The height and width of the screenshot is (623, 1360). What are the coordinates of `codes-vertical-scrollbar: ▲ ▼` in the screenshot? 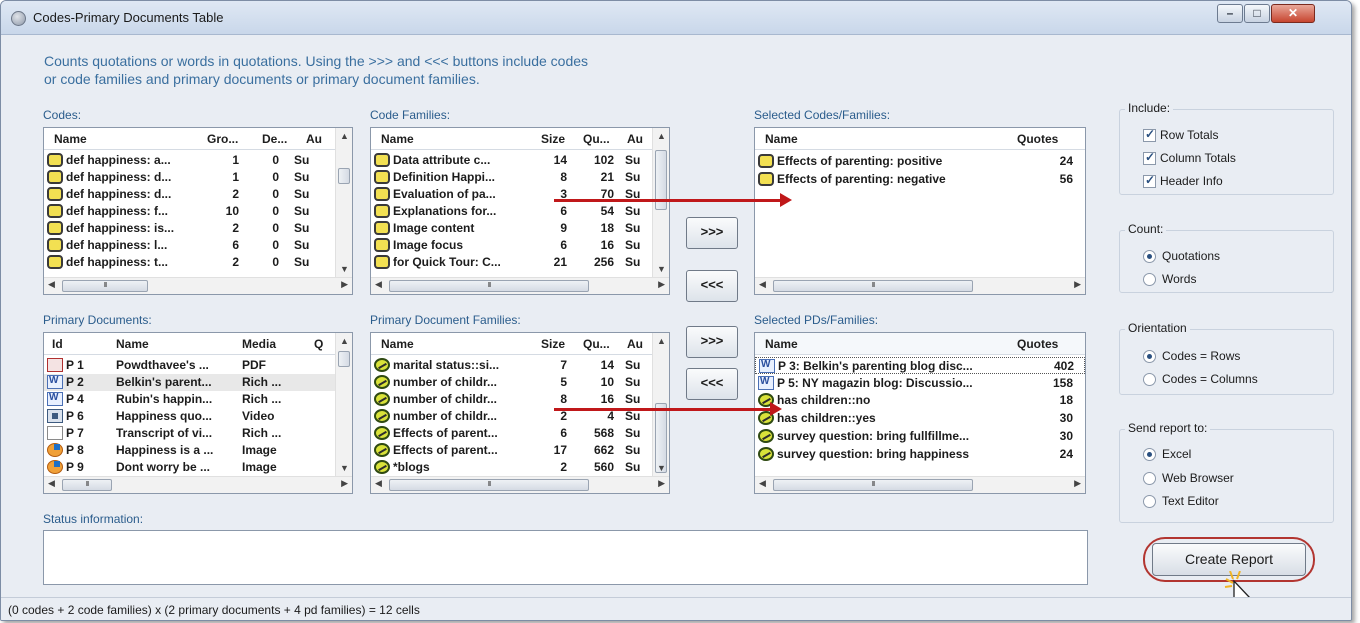 It's located at (343, 202).